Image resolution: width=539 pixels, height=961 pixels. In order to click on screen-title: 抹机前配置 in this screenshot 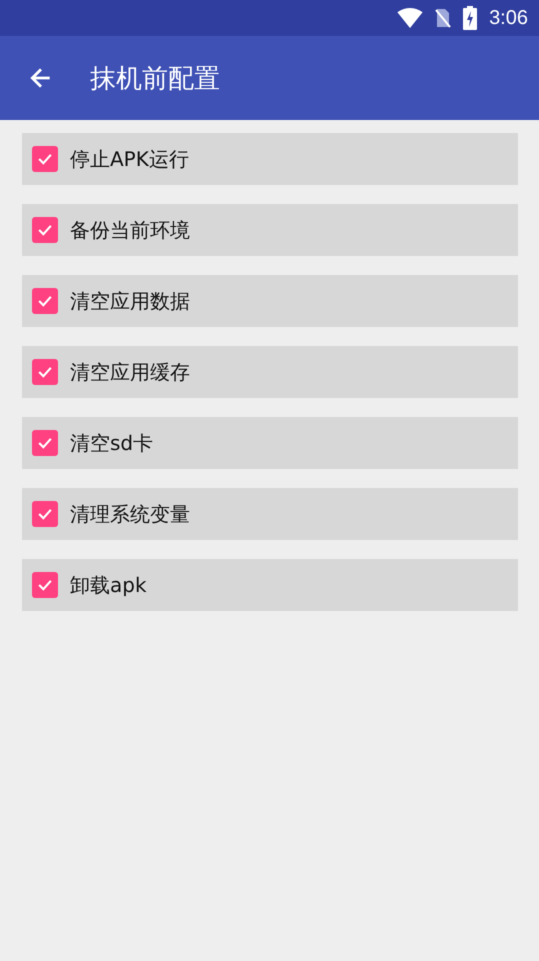, I will do `click(155, 79)`.